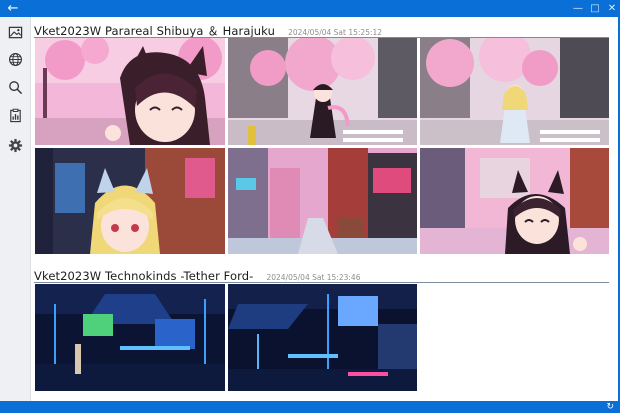 This screenshot has height=413, width=620. I want to click on sidebar-item-gallery, so click(15, 32).